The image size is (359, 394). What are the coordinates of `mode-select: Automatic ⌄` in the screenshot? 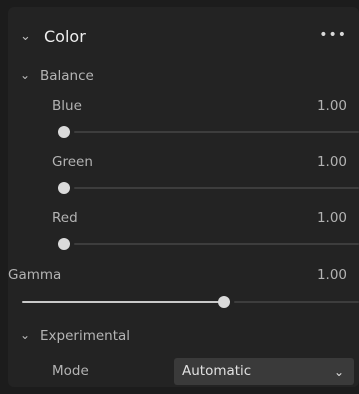 It's located at (264, 371).